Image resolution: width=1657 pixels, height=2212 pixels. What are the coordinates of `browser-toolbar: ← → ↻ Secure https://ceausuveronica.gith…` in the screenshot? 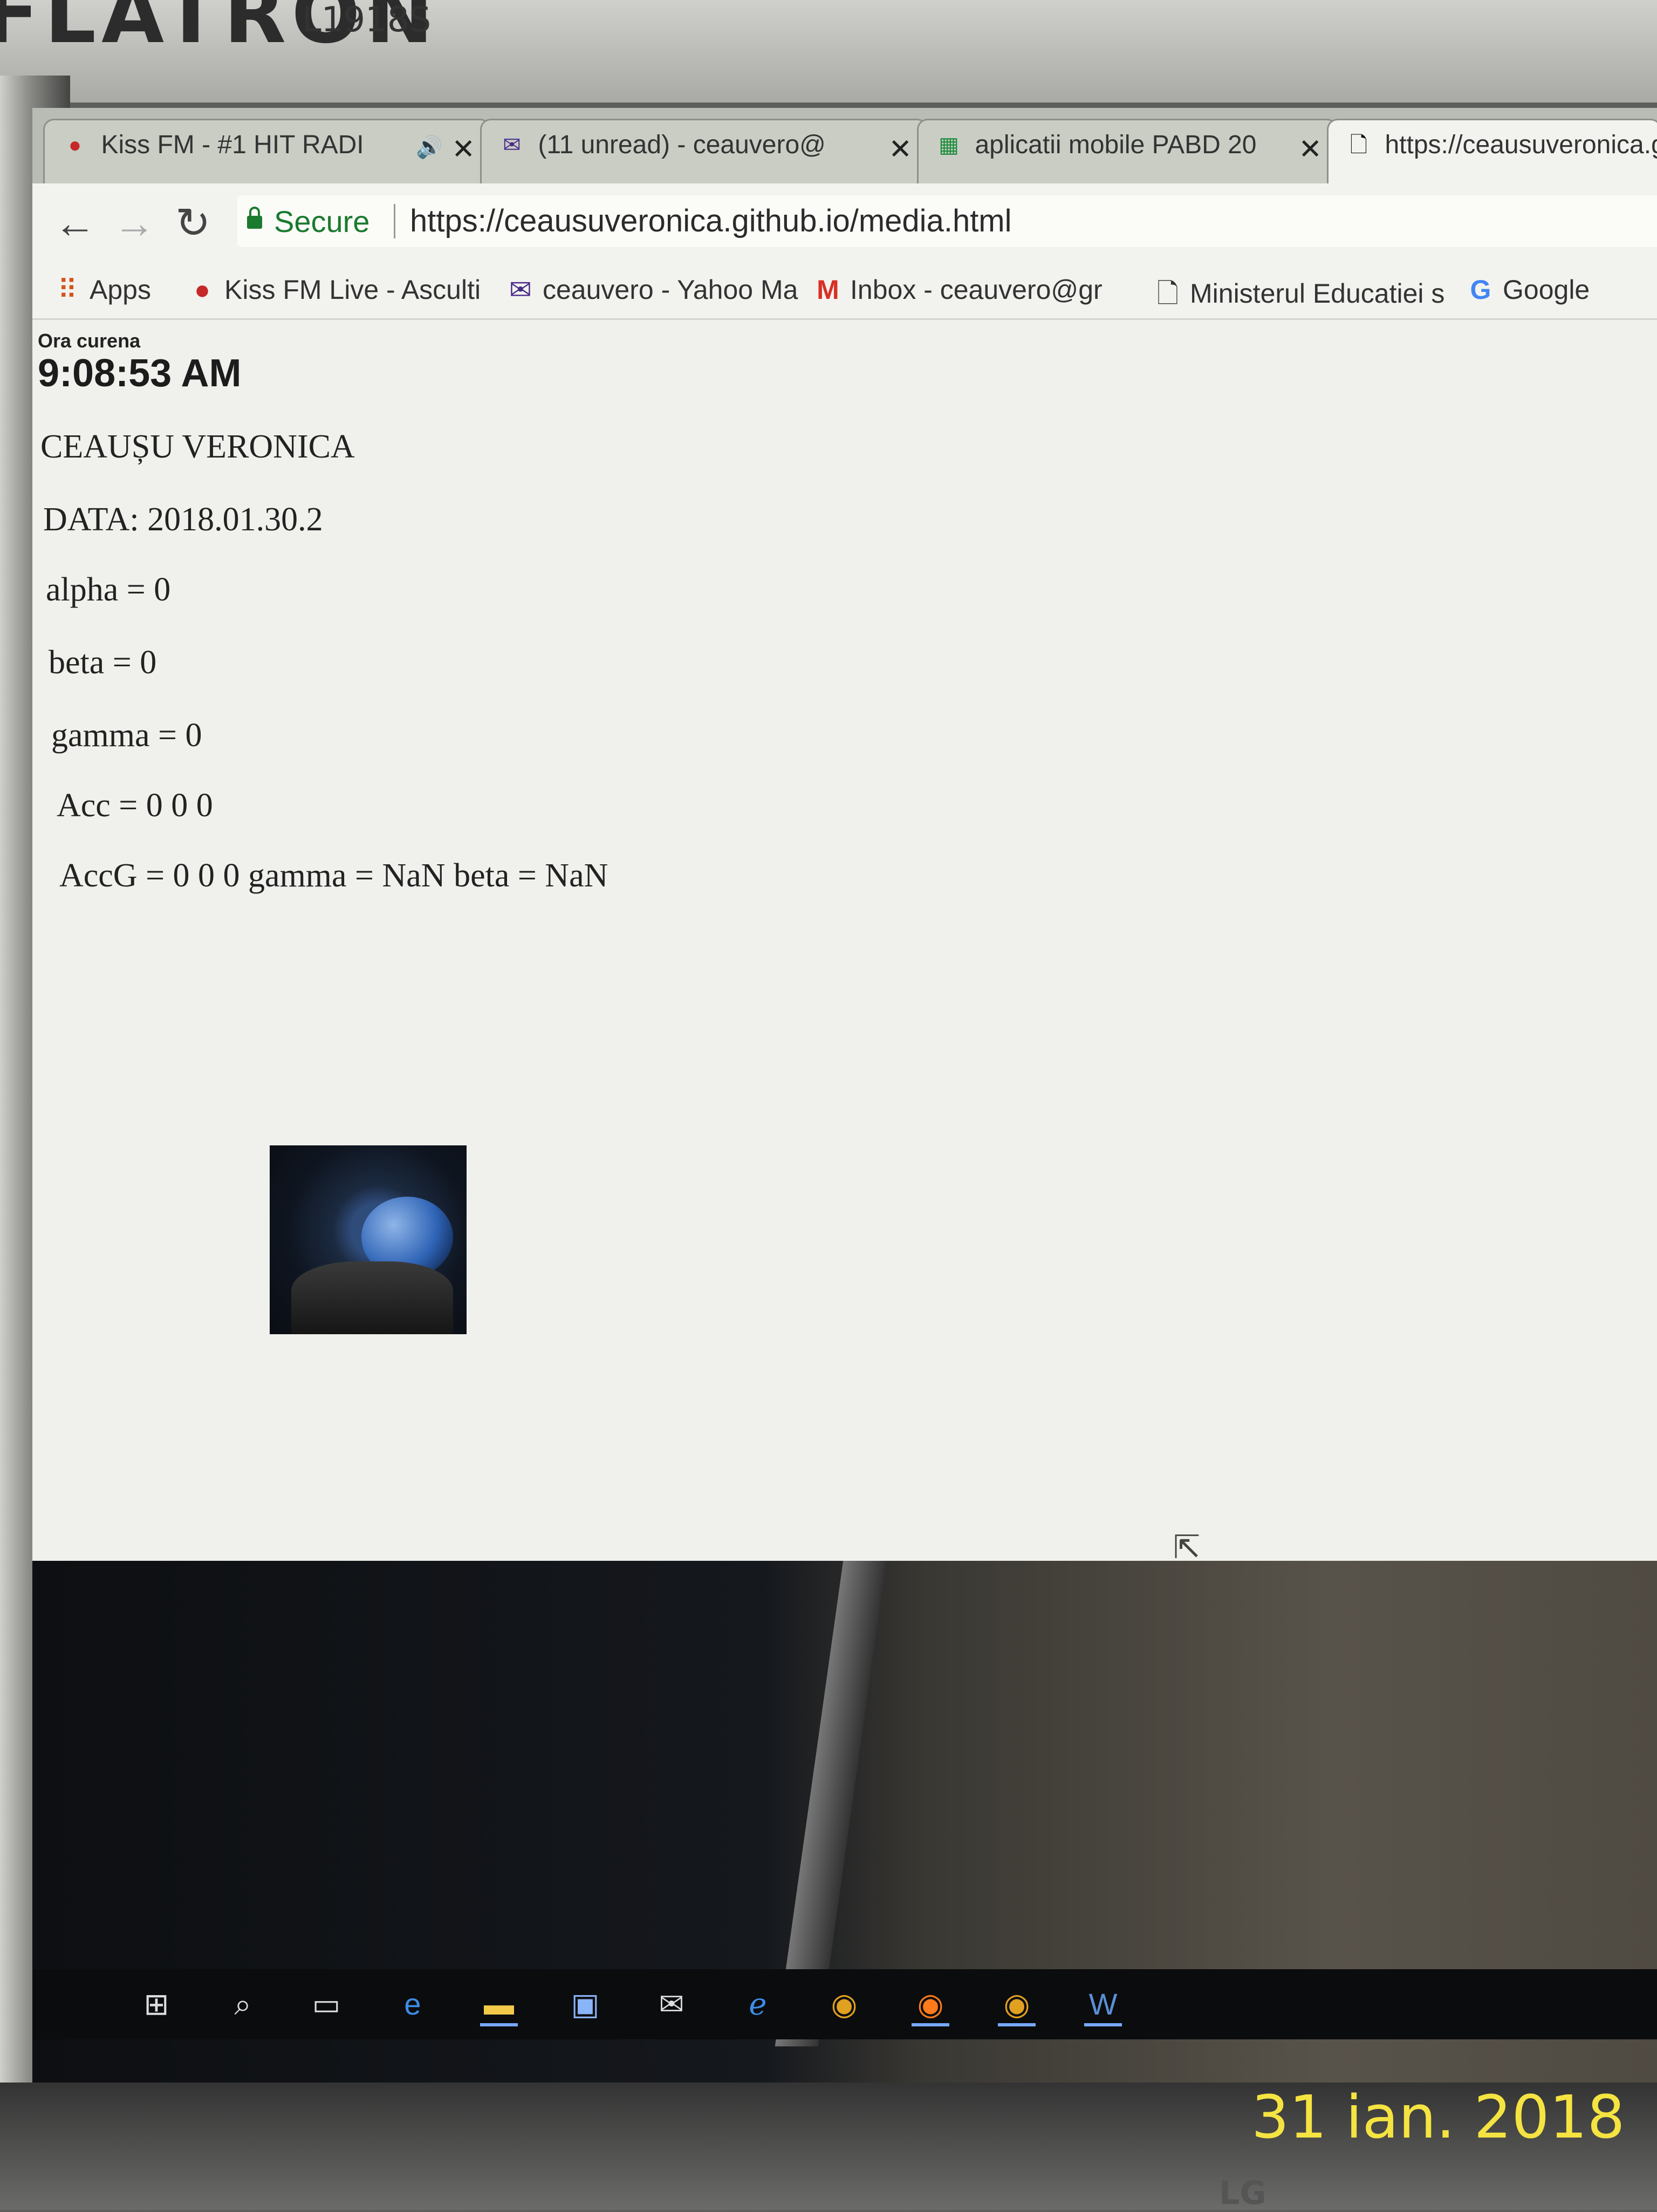 It's located at (844, 221).